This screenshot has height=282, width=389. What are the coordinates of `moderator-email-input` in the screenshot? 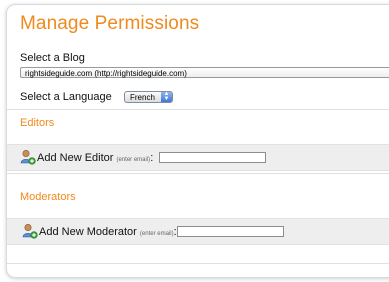 It's located at (230, 231).